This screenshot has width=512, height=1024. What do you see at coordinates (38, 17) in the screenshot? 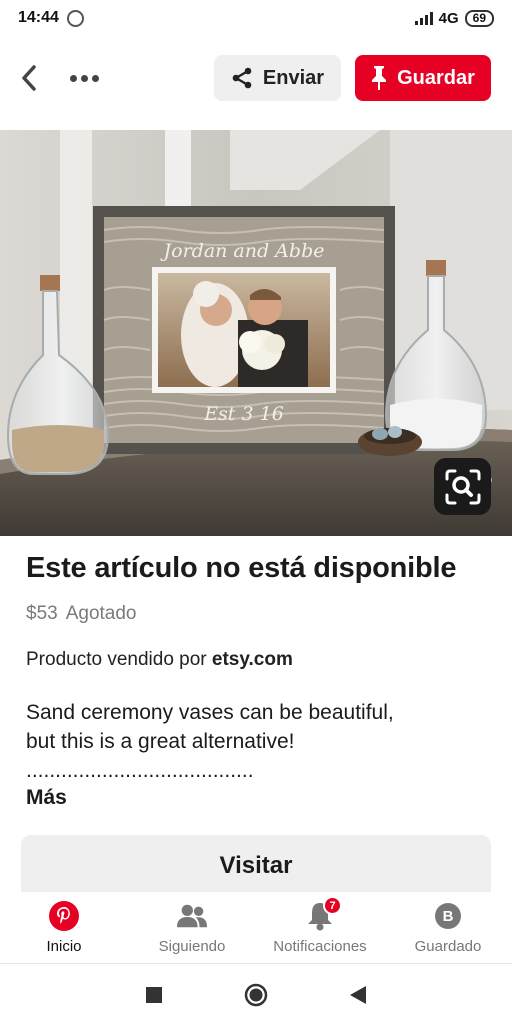
I see `status-time: 14:44` at bounding box center [38, 17].